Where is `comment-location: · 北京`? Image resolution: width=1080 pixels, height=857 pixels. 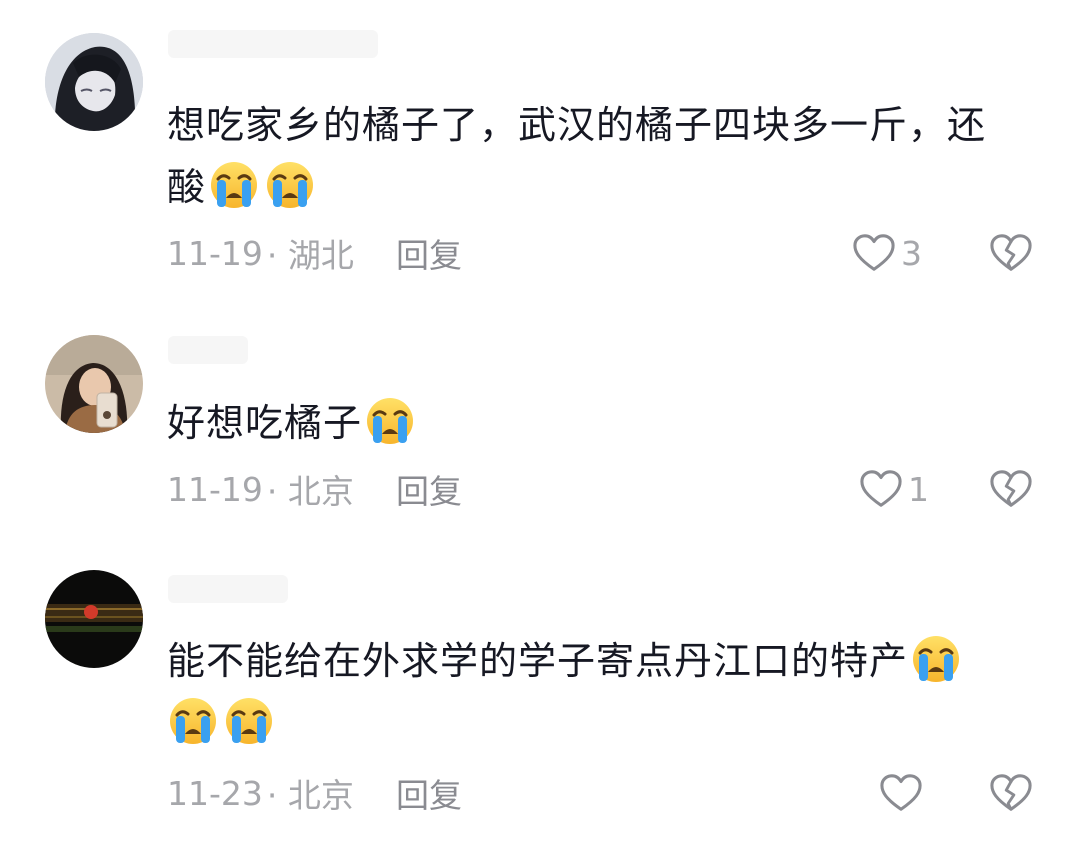 comment-location: · 北京 is located at coordinates (310, 795).